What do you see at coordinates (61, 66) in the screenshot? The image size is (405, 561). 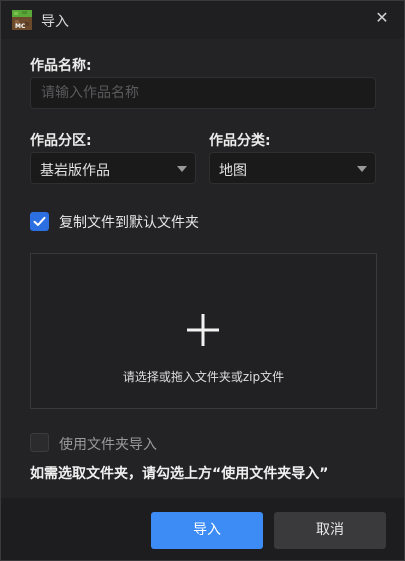 I see `name-label: 作品名称:` at bounding box center [61, 66].